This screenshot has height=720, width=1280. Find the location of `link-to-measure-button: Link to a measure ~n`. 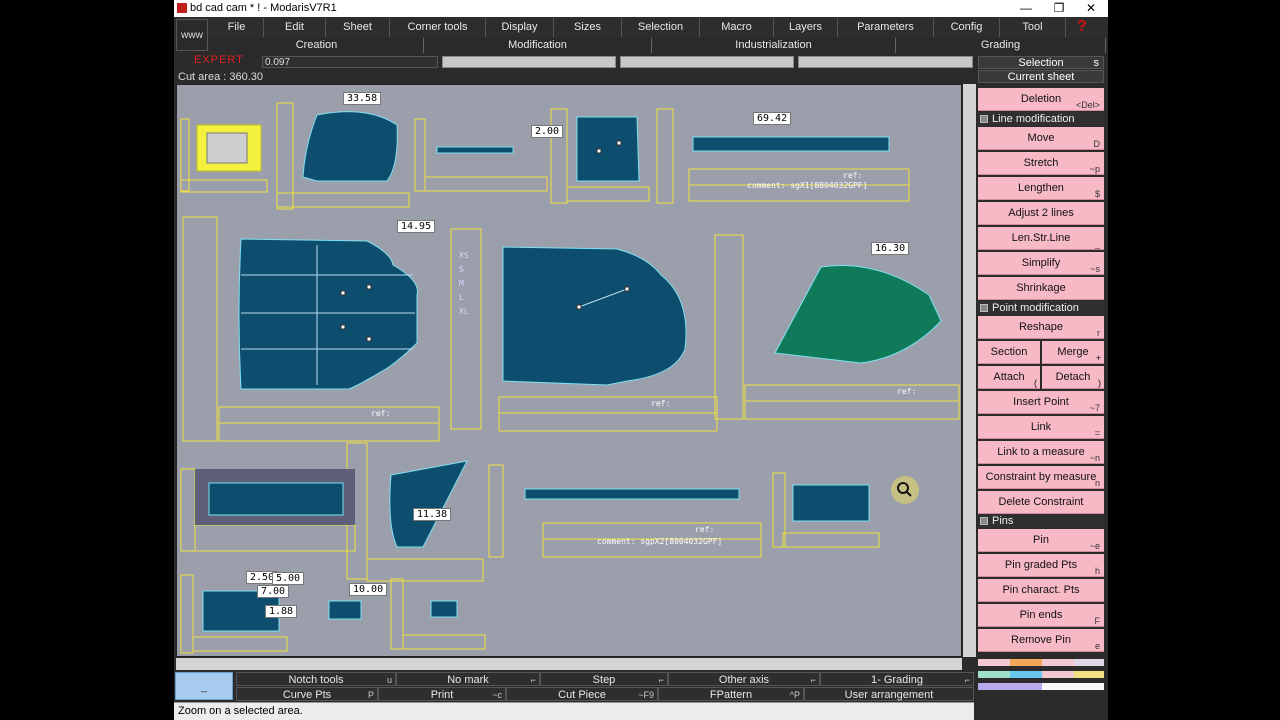

link-to-measure-button: Link to a measure ~n is located at coordinates (1041, 452).